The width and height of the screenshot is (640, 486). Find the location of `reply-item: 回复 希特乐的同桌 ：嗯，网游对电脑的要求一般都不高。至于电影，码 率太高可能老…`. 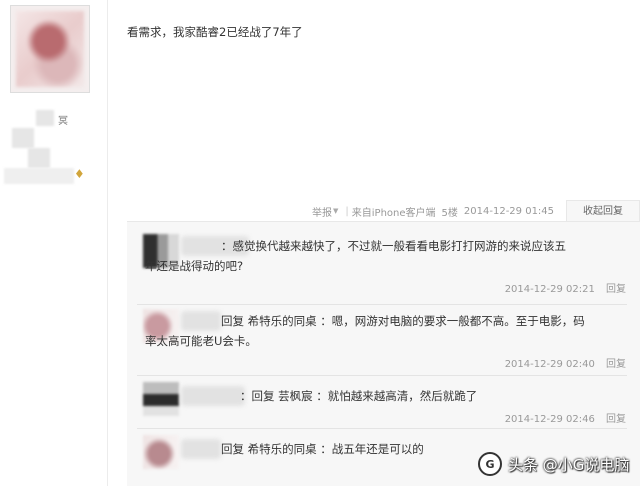

reply-item: 回复 希特乐的同桌 ：嗯，网游对电脑的要求一般都不高。至于电影，码 率太高可能老… is located at coordinates (383, 340).